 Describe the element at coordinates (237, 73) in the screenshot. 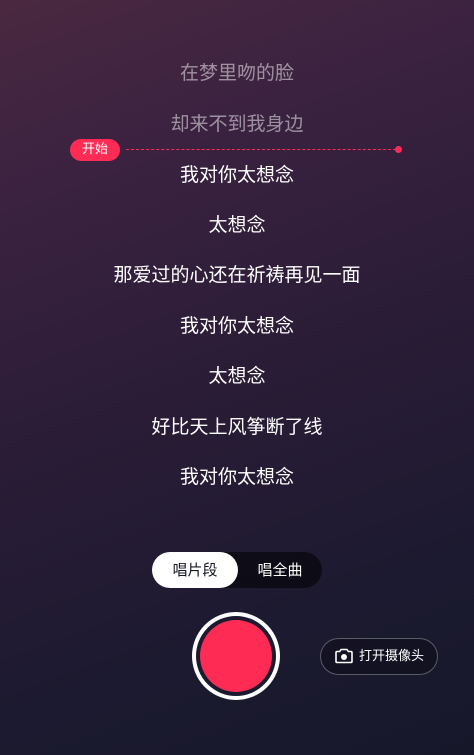

I see `lyric-line: 在梦里吻的脸` at that location.